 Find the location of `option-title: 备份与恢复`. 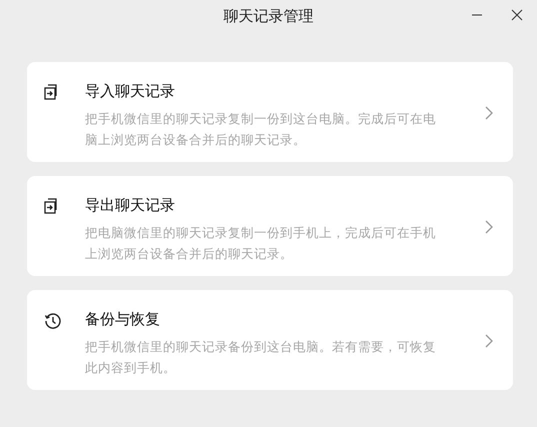

option-title: 备份与恢复 is located at coordinates (123, 319).